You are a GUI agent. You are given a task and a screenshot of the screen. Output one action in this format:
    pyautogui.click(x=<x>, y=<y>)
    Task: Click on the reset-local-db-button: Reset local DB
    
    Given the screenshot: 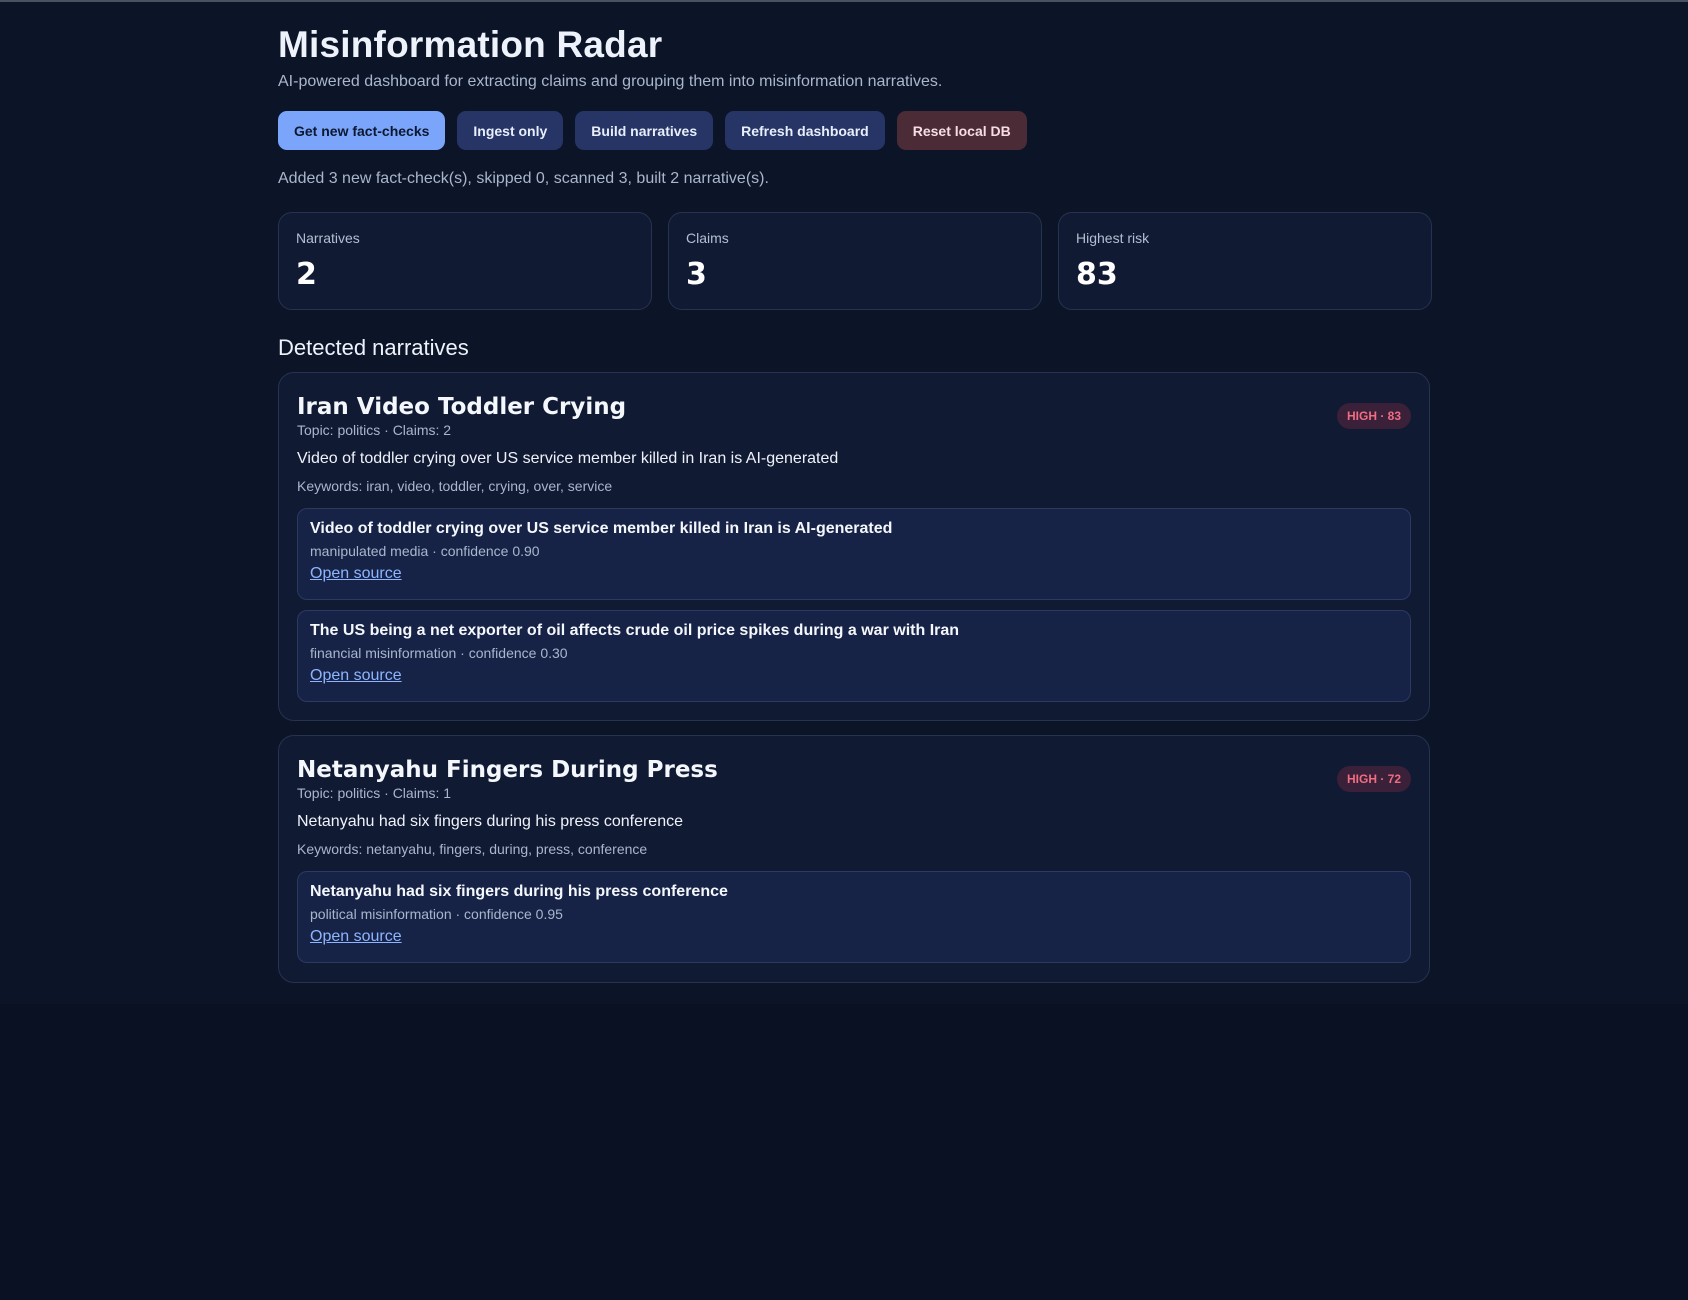 What is the action you would take?
    pyautogui.click(x=961, y=130)
    